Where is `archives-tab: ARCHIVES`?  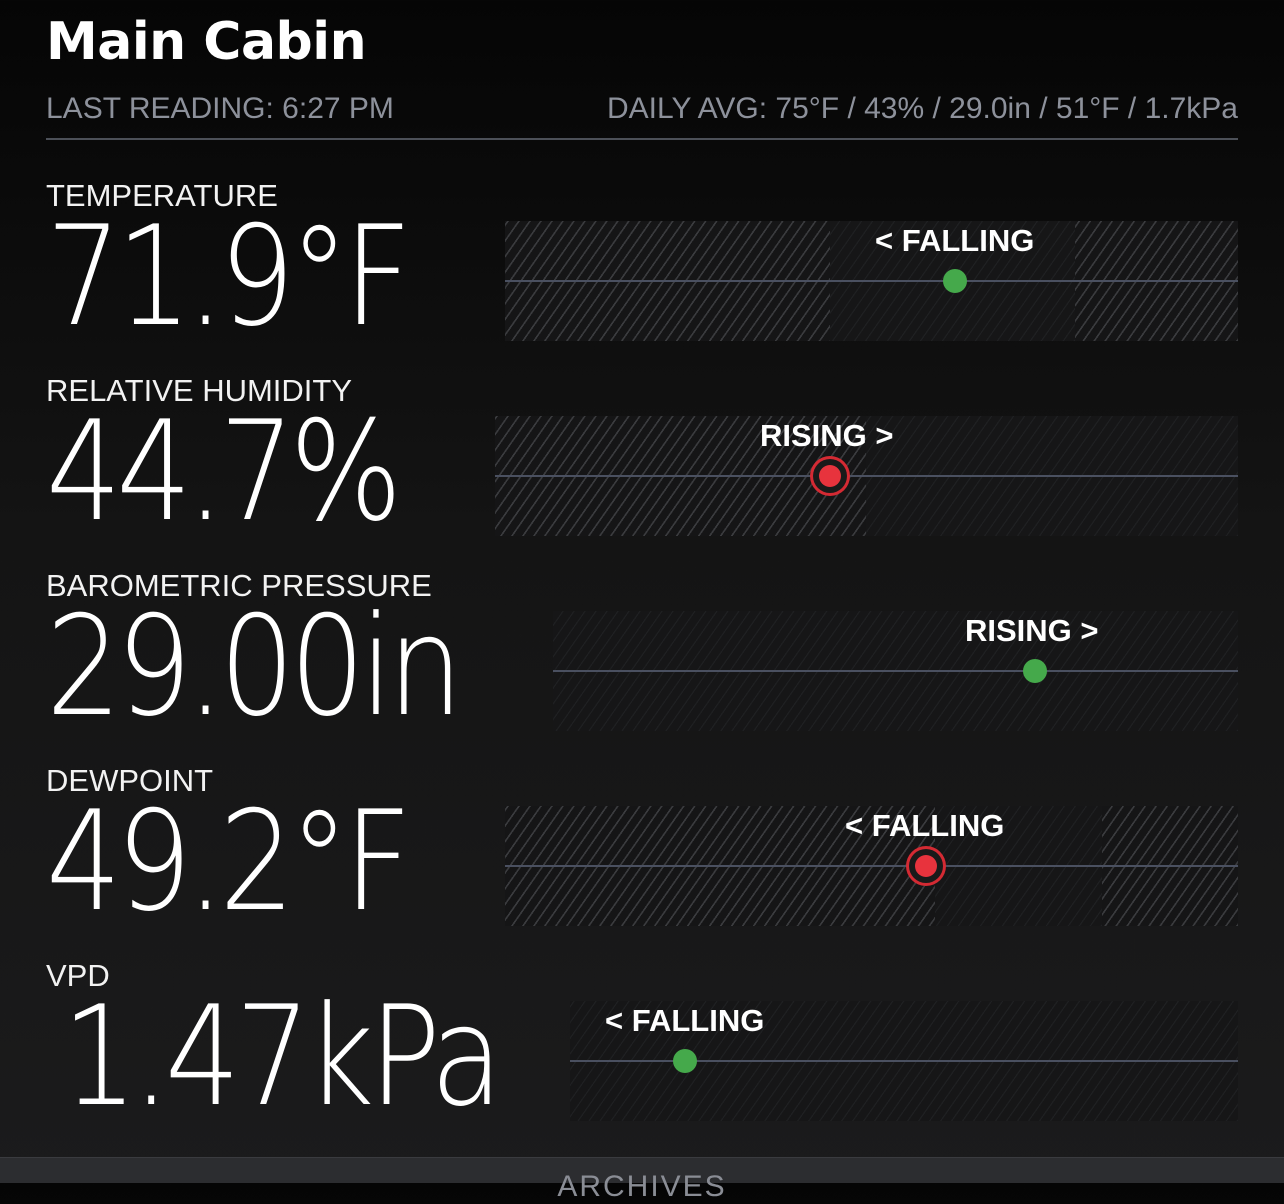 archives-tab: ARCHIVES is located at coordinates (642, 1180).